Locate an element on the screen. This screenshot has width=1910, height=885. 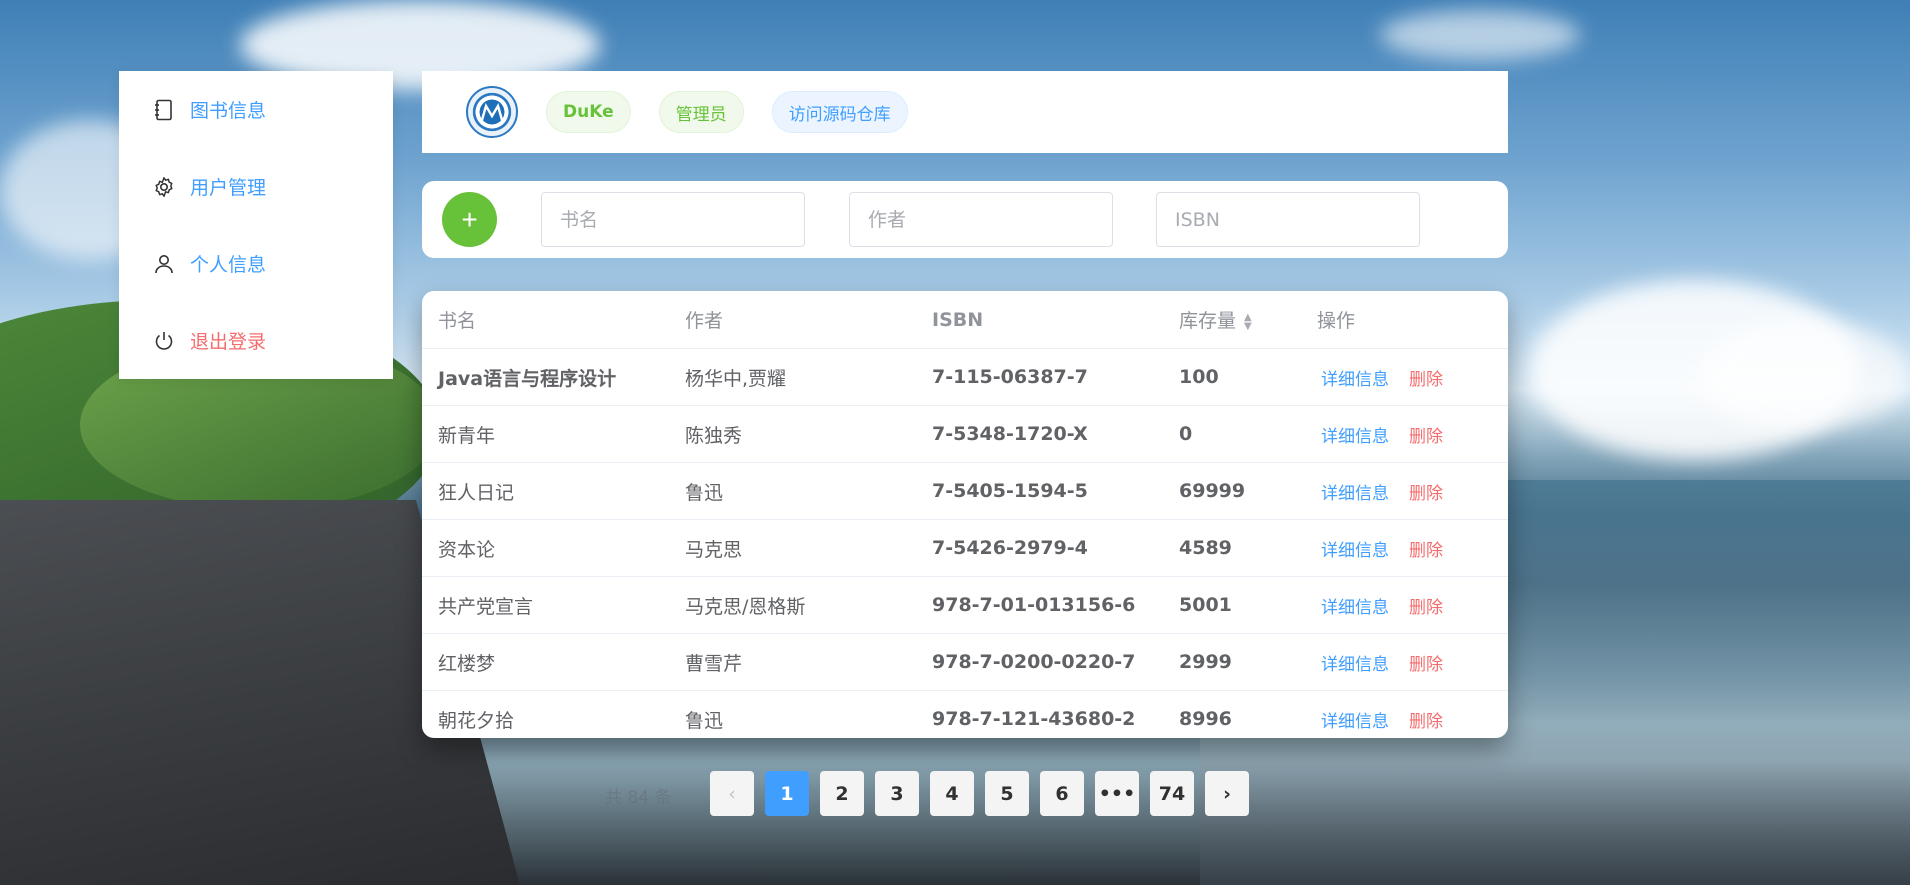
cell-book-name: Java语言与程序设计 is located at coordinates (545, 377).